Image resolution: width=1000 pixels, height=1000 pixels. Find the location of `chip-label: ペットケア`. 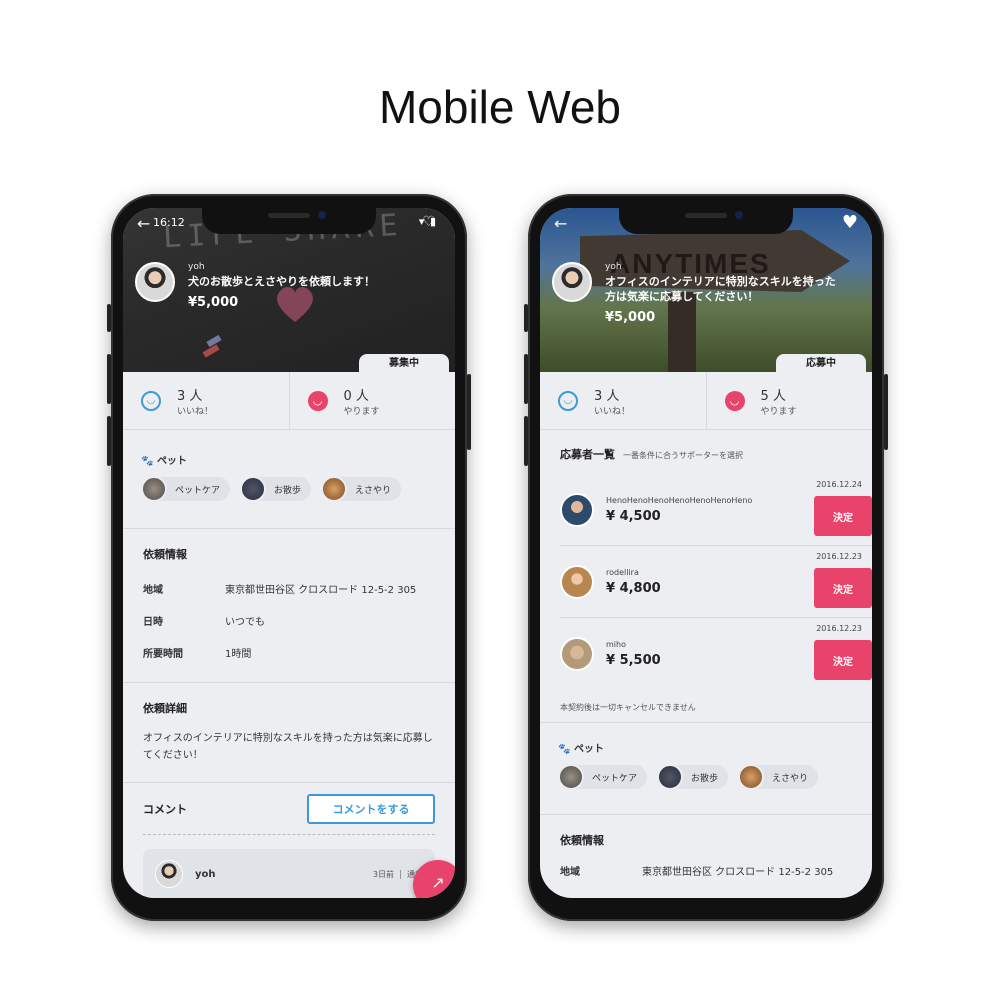

chip-label: ペットケア is located at coordinates (198, 490).